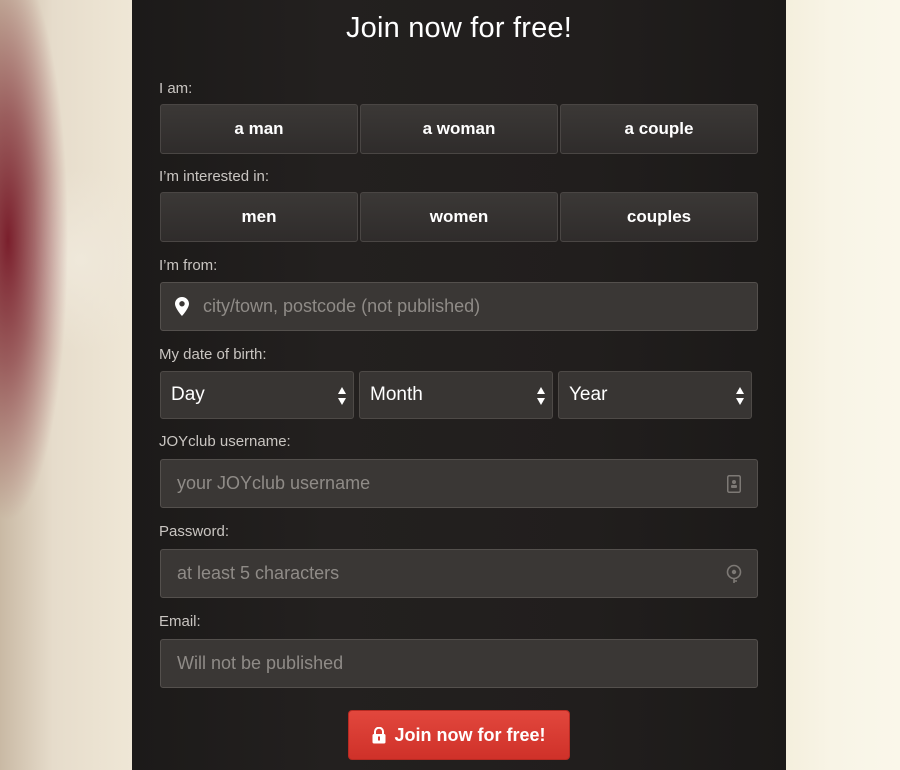  I want to click on email-input: Will not be published, so click(459, 663).